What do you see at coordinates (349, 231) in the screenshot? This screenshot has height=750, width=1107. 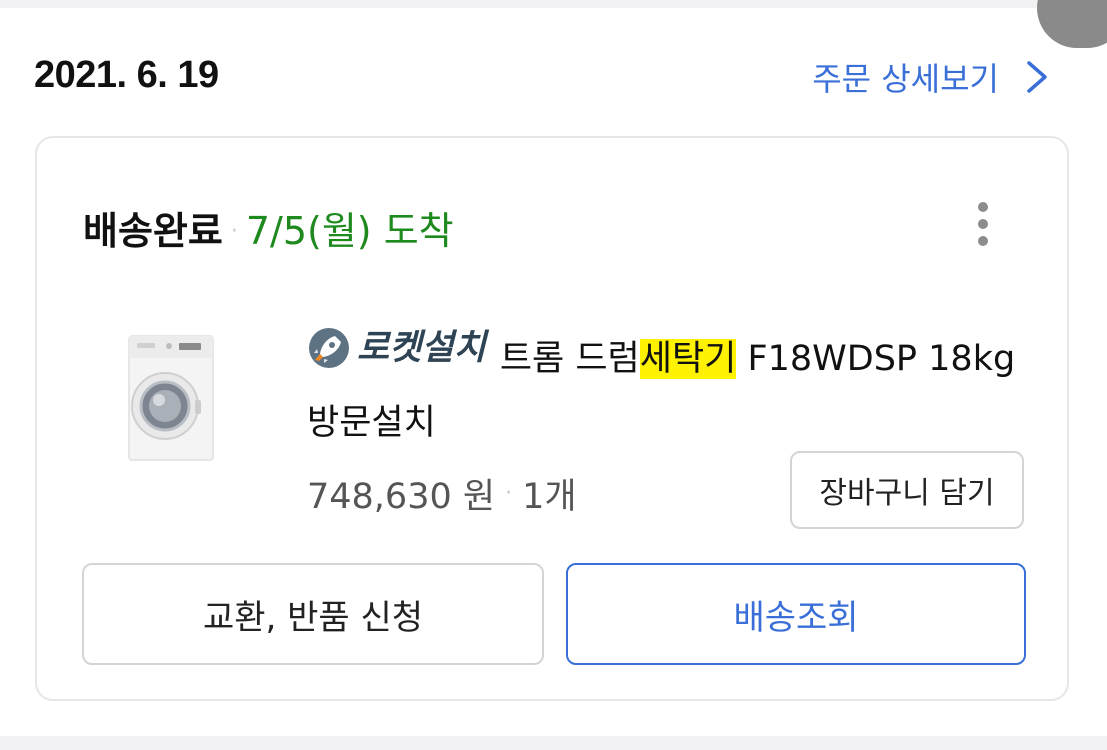 I see `arrival-date: 7/5(월) 도착` at bounding box center [349, 231].